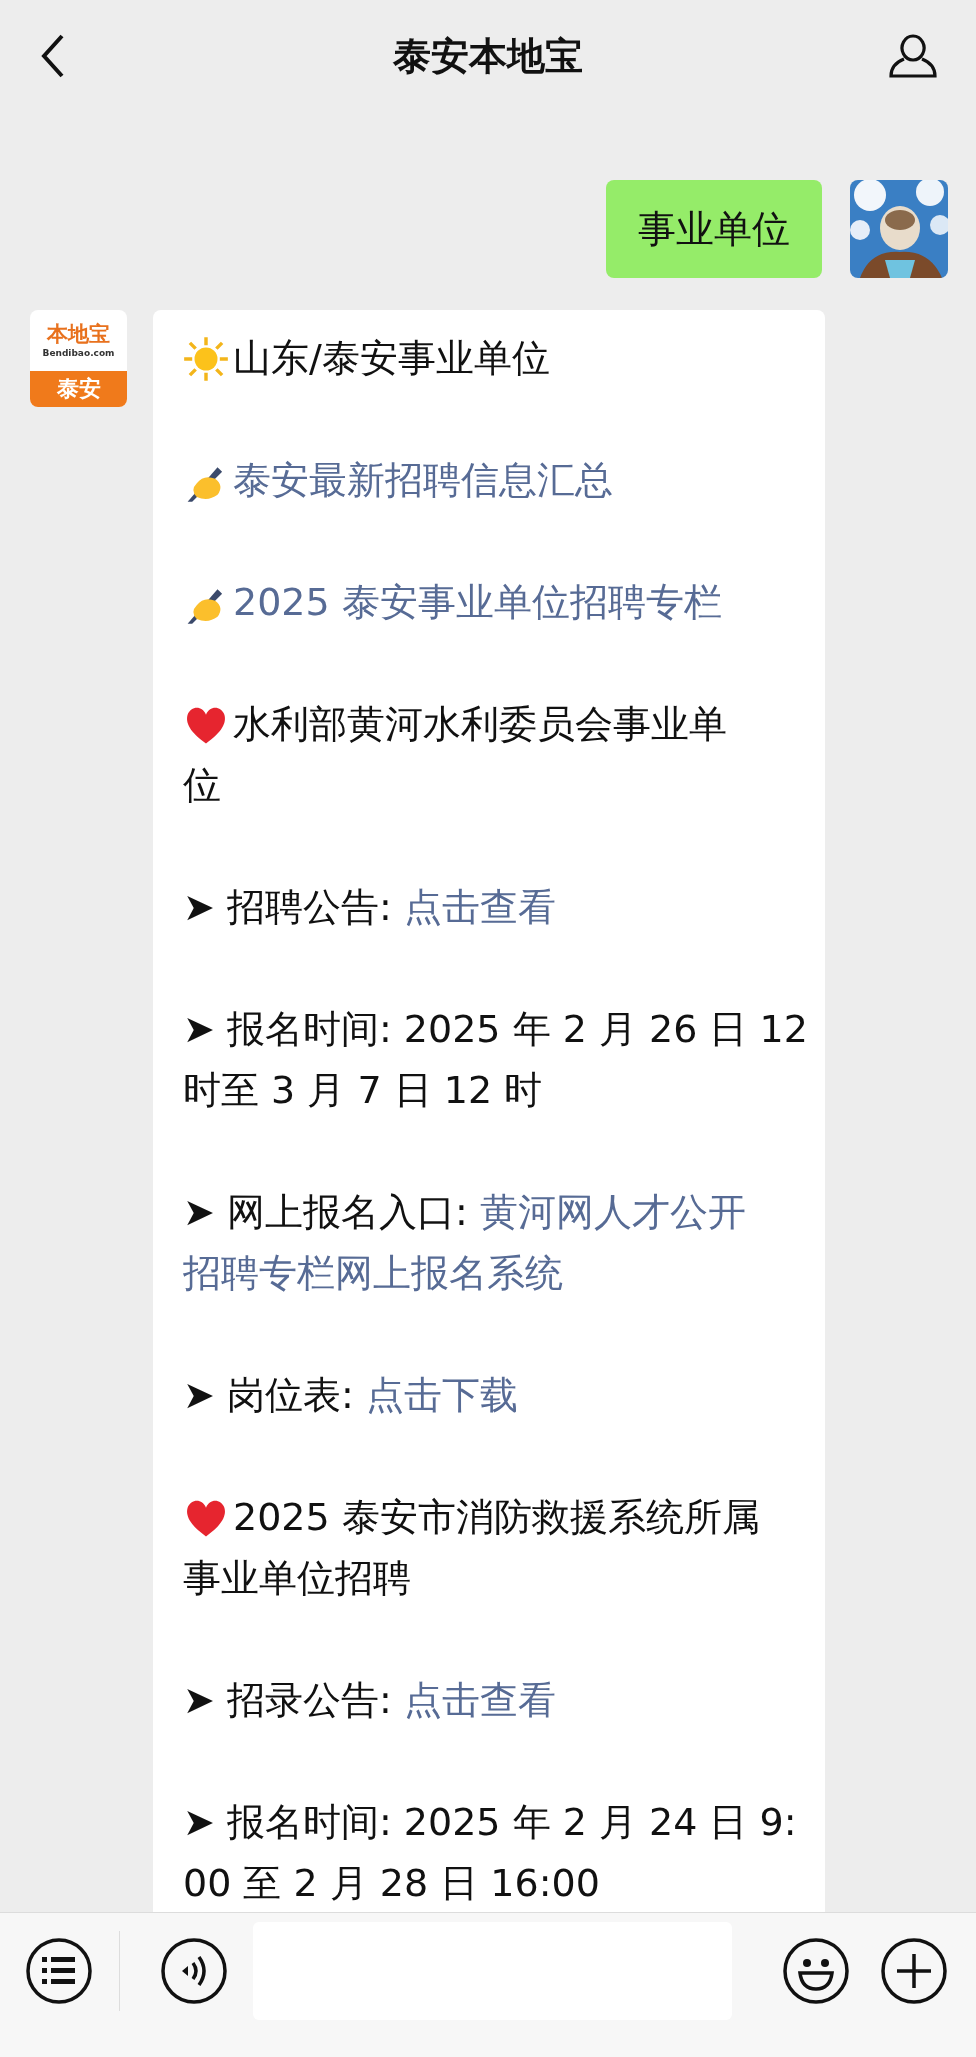 This screenshot has height=2057, width=976. Describe the element at coordinates (363, 1090) in the screenshot. I see `message-text: 时至 3 月 7 日 12 时` at that location.